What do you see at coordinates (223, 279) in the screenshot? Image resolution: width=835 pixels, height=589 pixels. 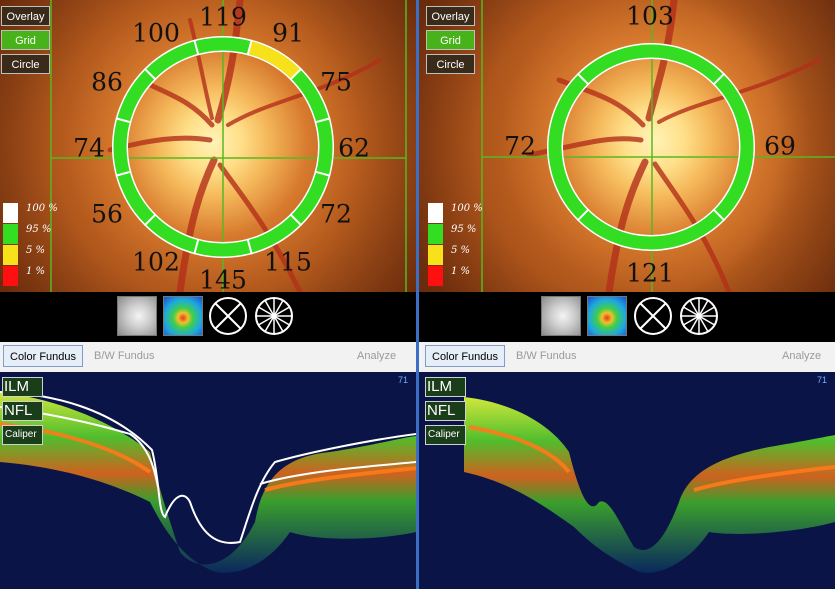 I see `clock-value-bottom: 145` at bounding box center [223, 279].